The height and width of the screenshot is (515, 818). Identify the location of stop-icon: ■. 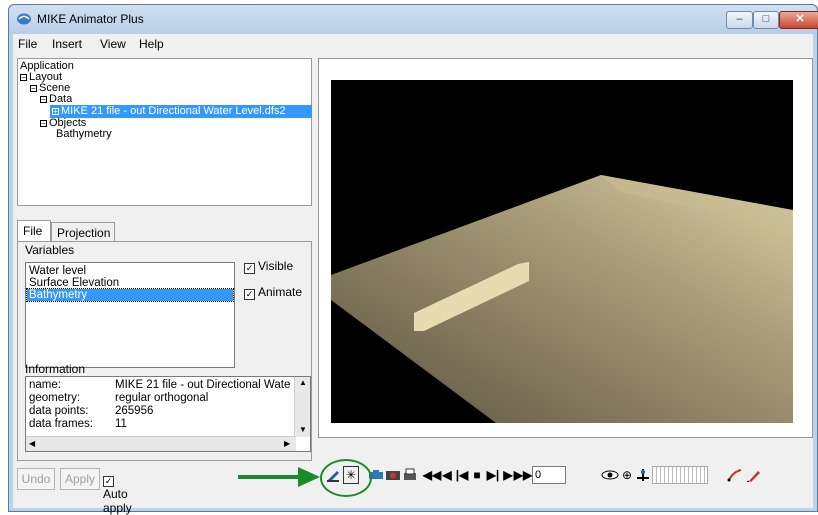
(477, 475).